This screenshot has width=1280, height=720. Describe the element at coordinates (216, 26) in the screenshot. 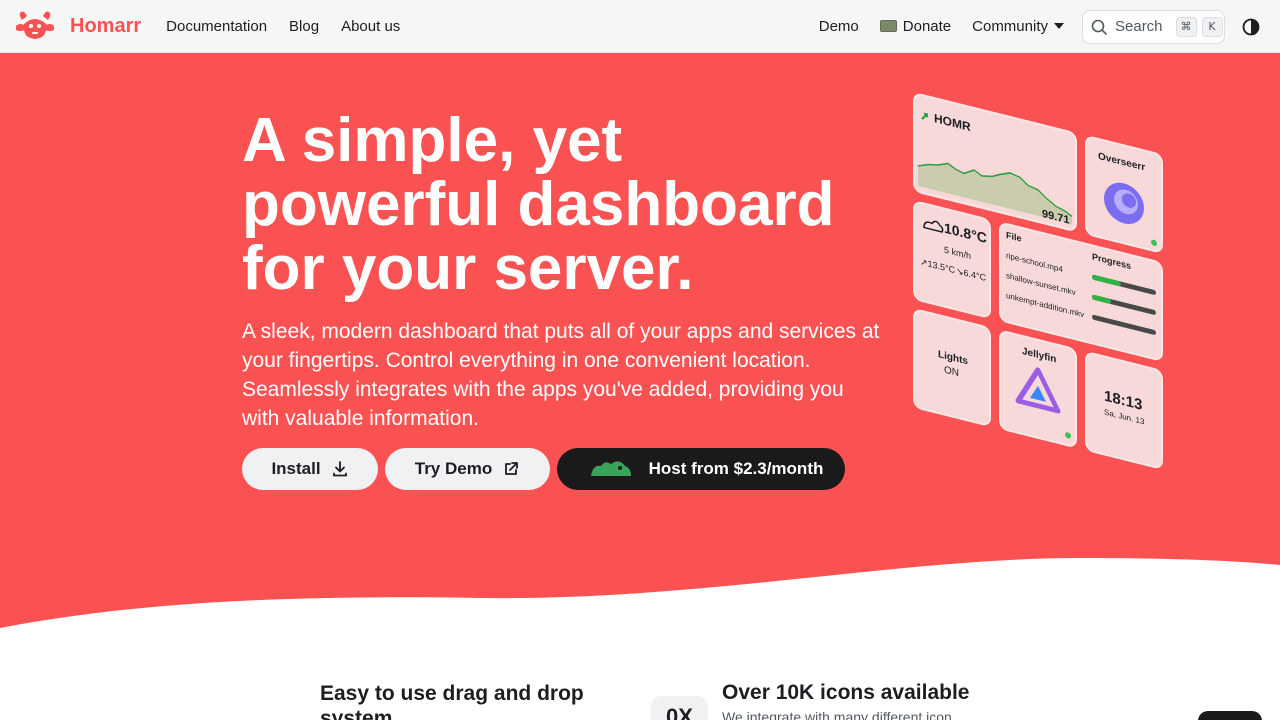

I see `nav-documentation: Documentation` at that location.